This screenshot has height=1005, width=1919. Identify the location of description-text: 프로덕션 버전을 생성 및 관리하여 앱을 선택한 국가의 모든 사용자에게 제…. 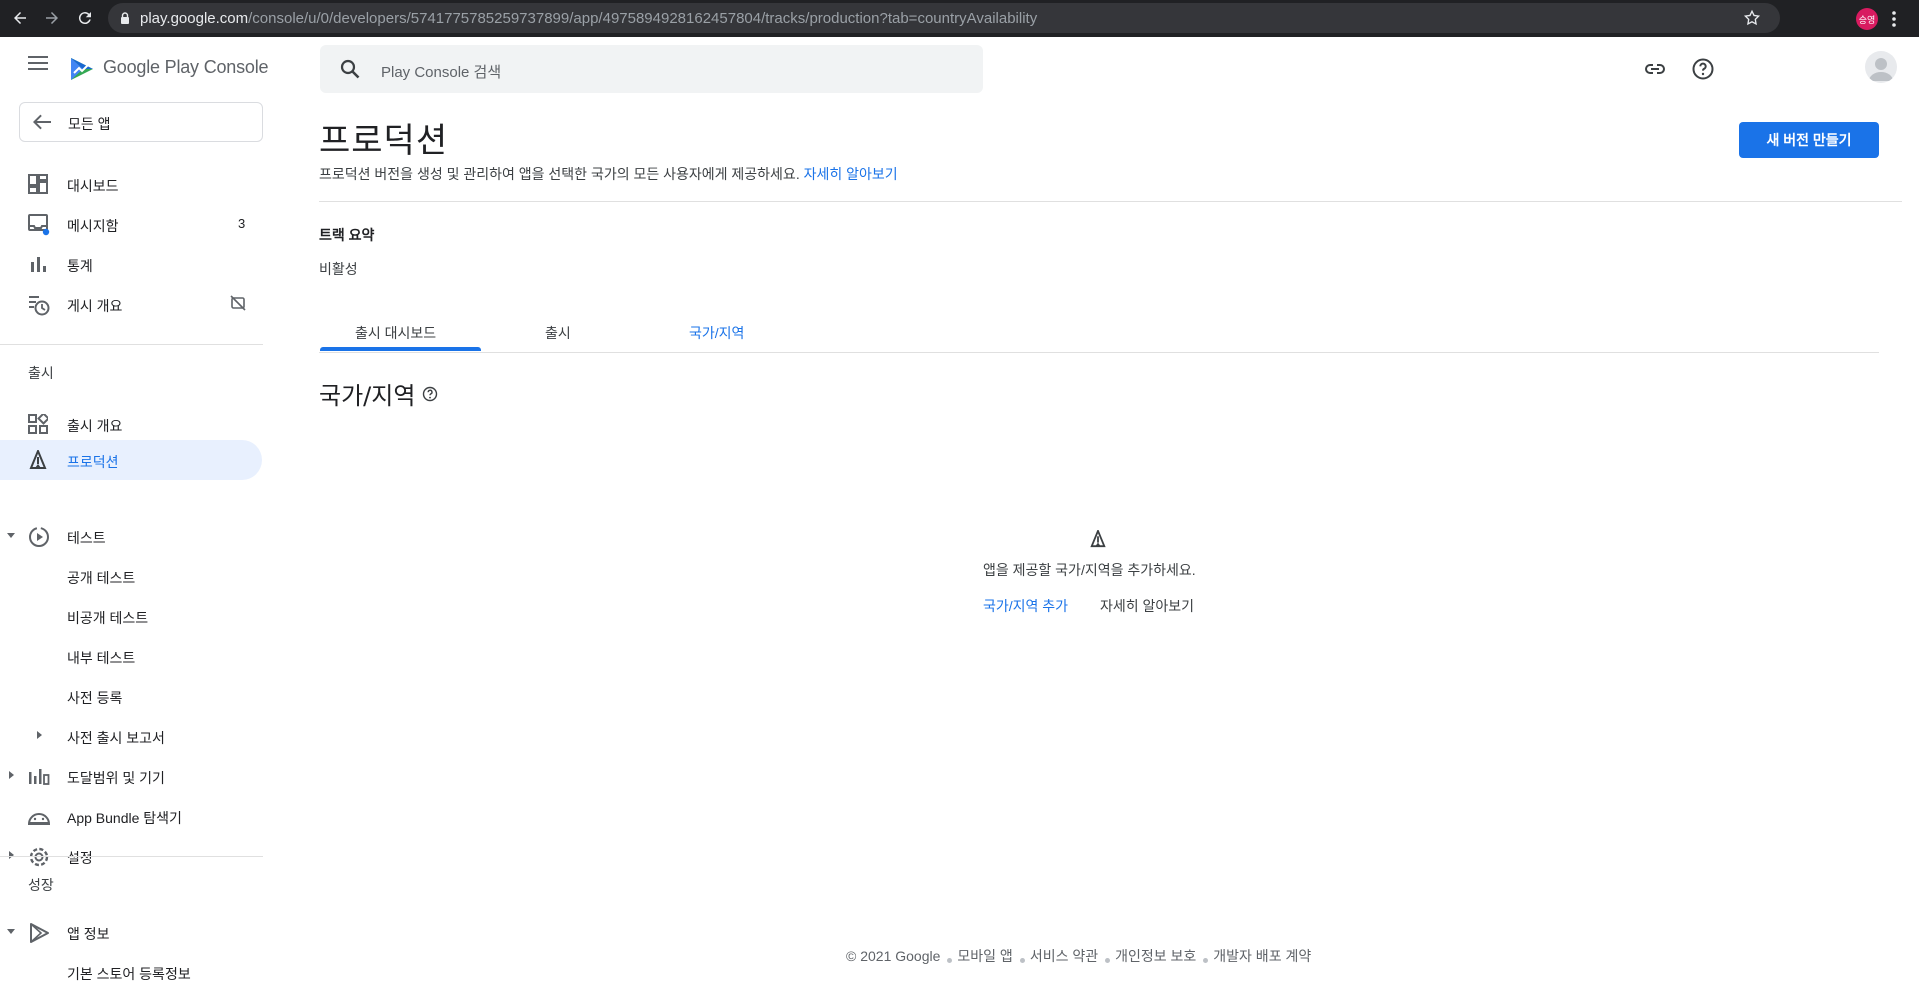
(559, 174).